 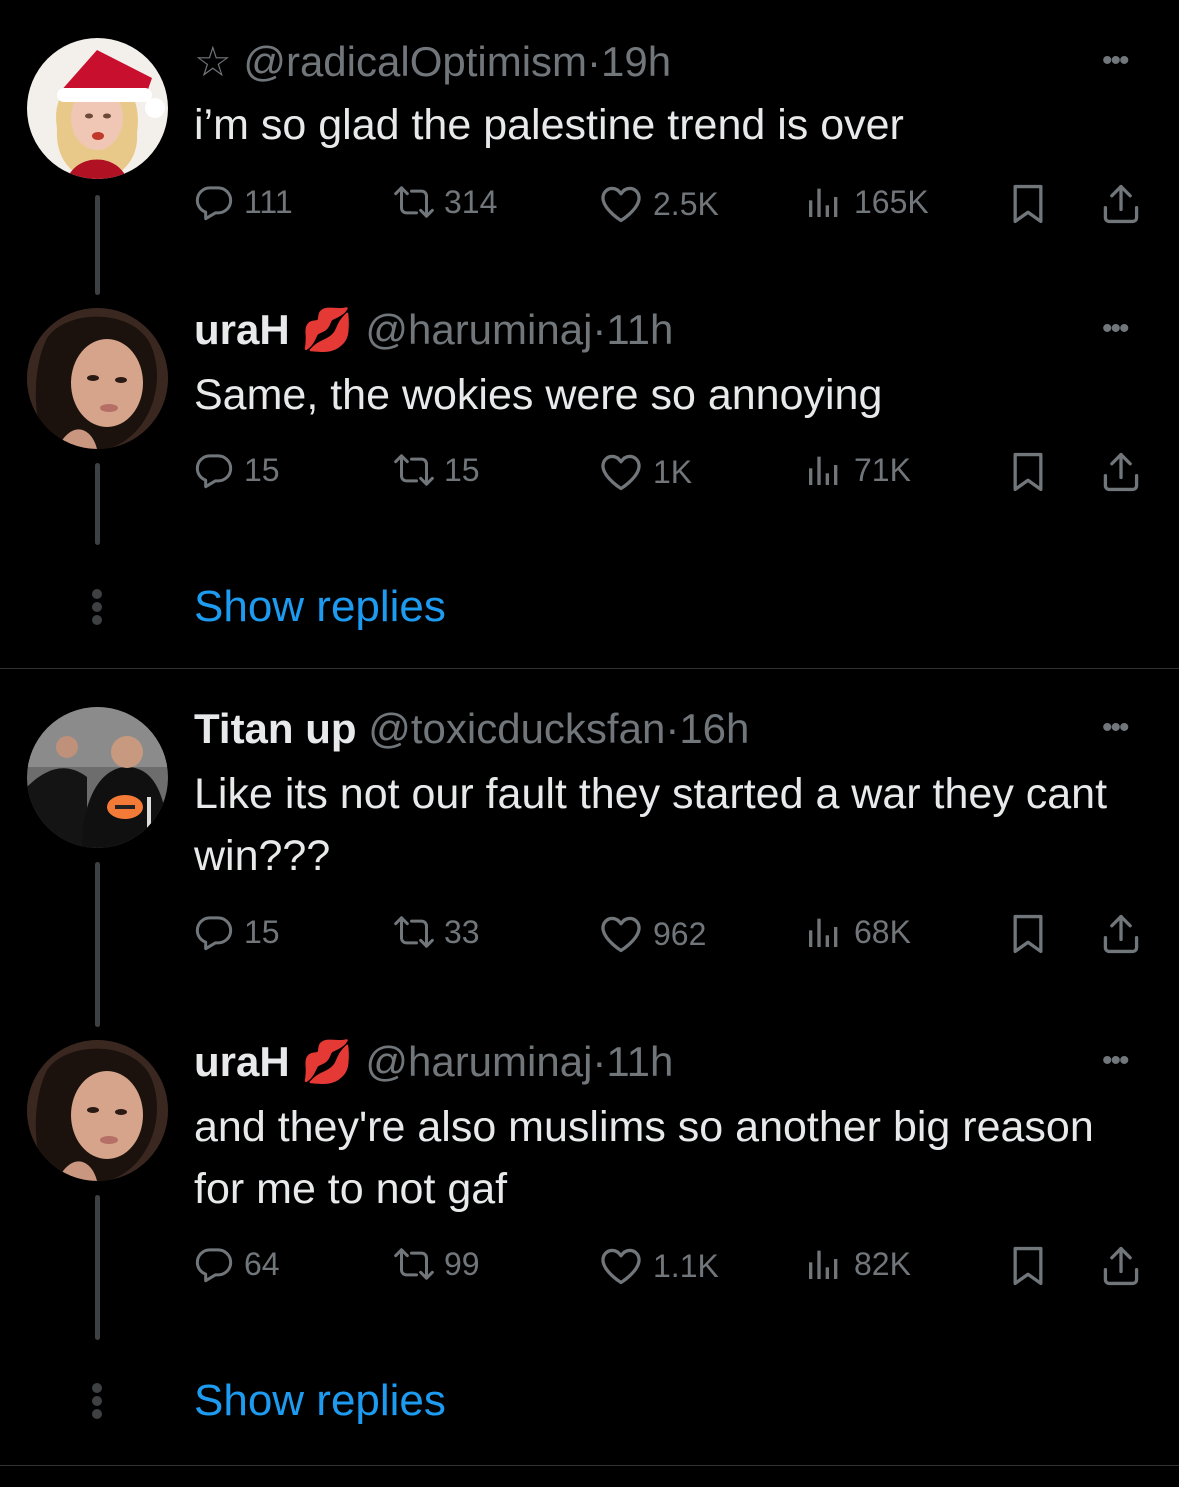 What do you see at coordinates (652, 934) in the screenshot?
I see `like-button: 962` at bounding box center [652, 934].